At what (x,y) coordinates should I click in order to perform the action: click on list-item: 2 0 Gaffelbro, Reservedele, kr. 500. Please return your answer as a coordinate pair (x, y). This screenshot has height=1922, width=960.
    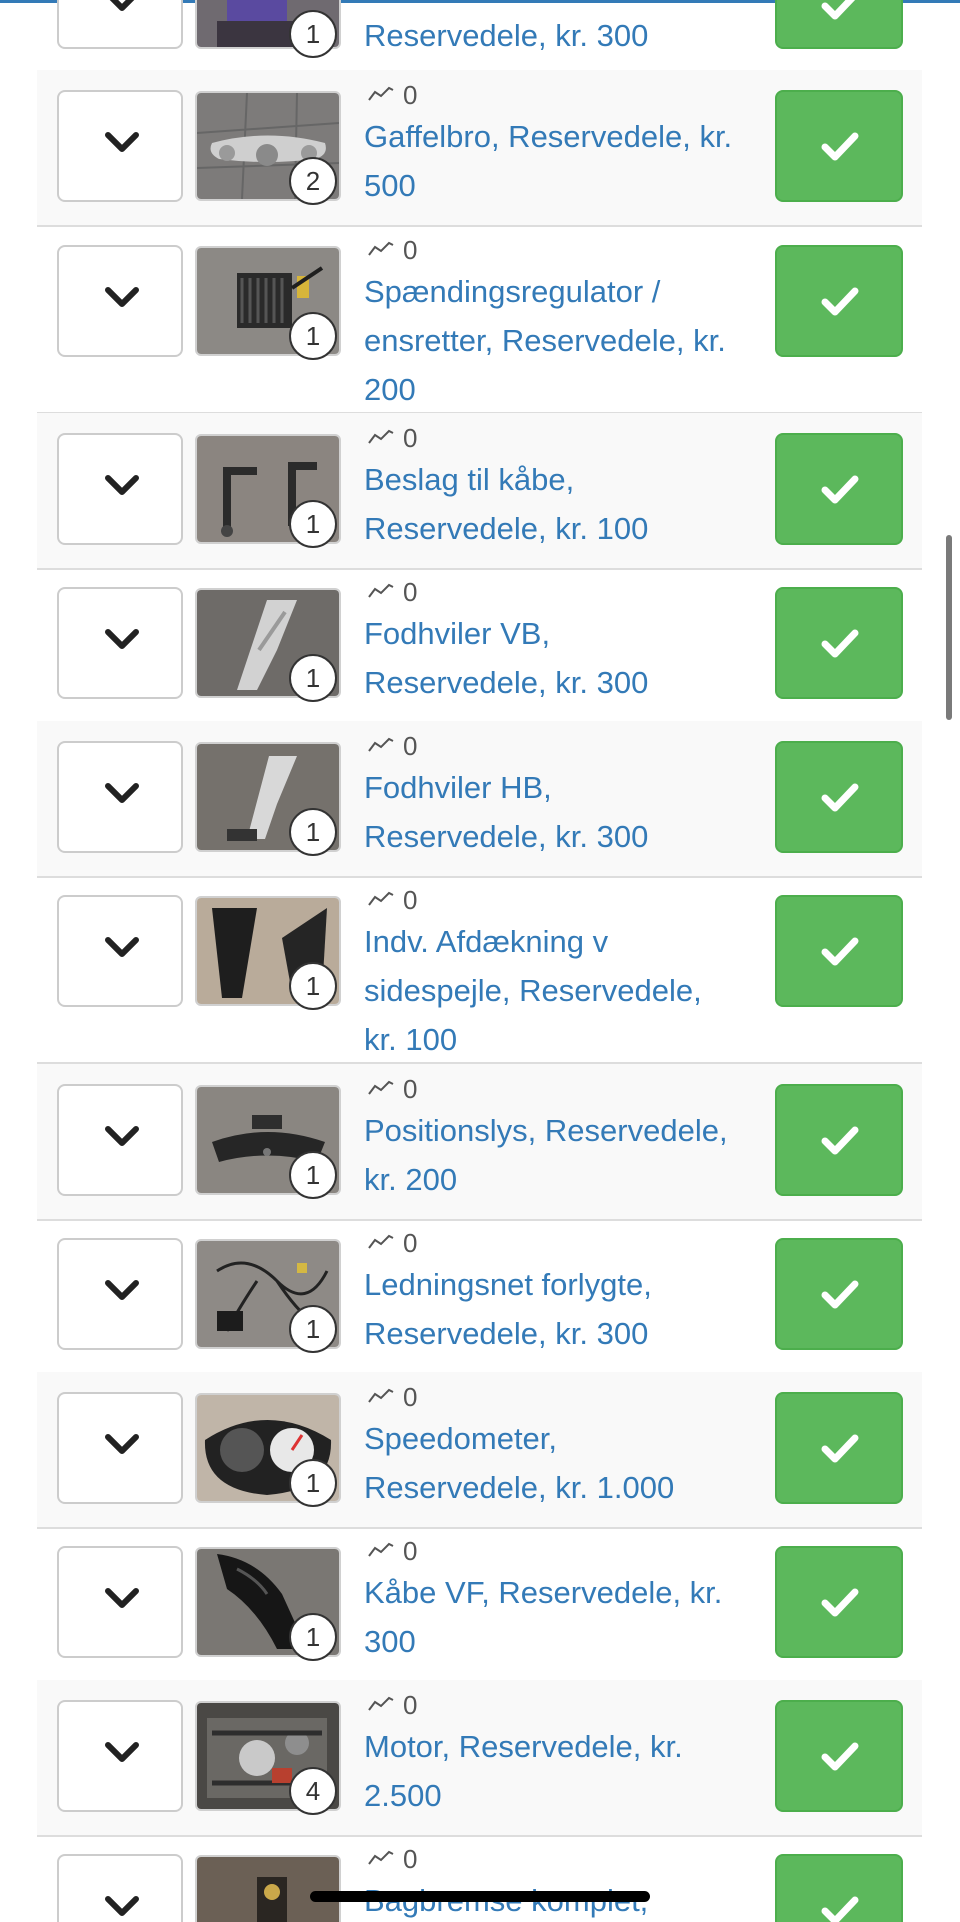
    Looking at the image, I should click on (479, 148).